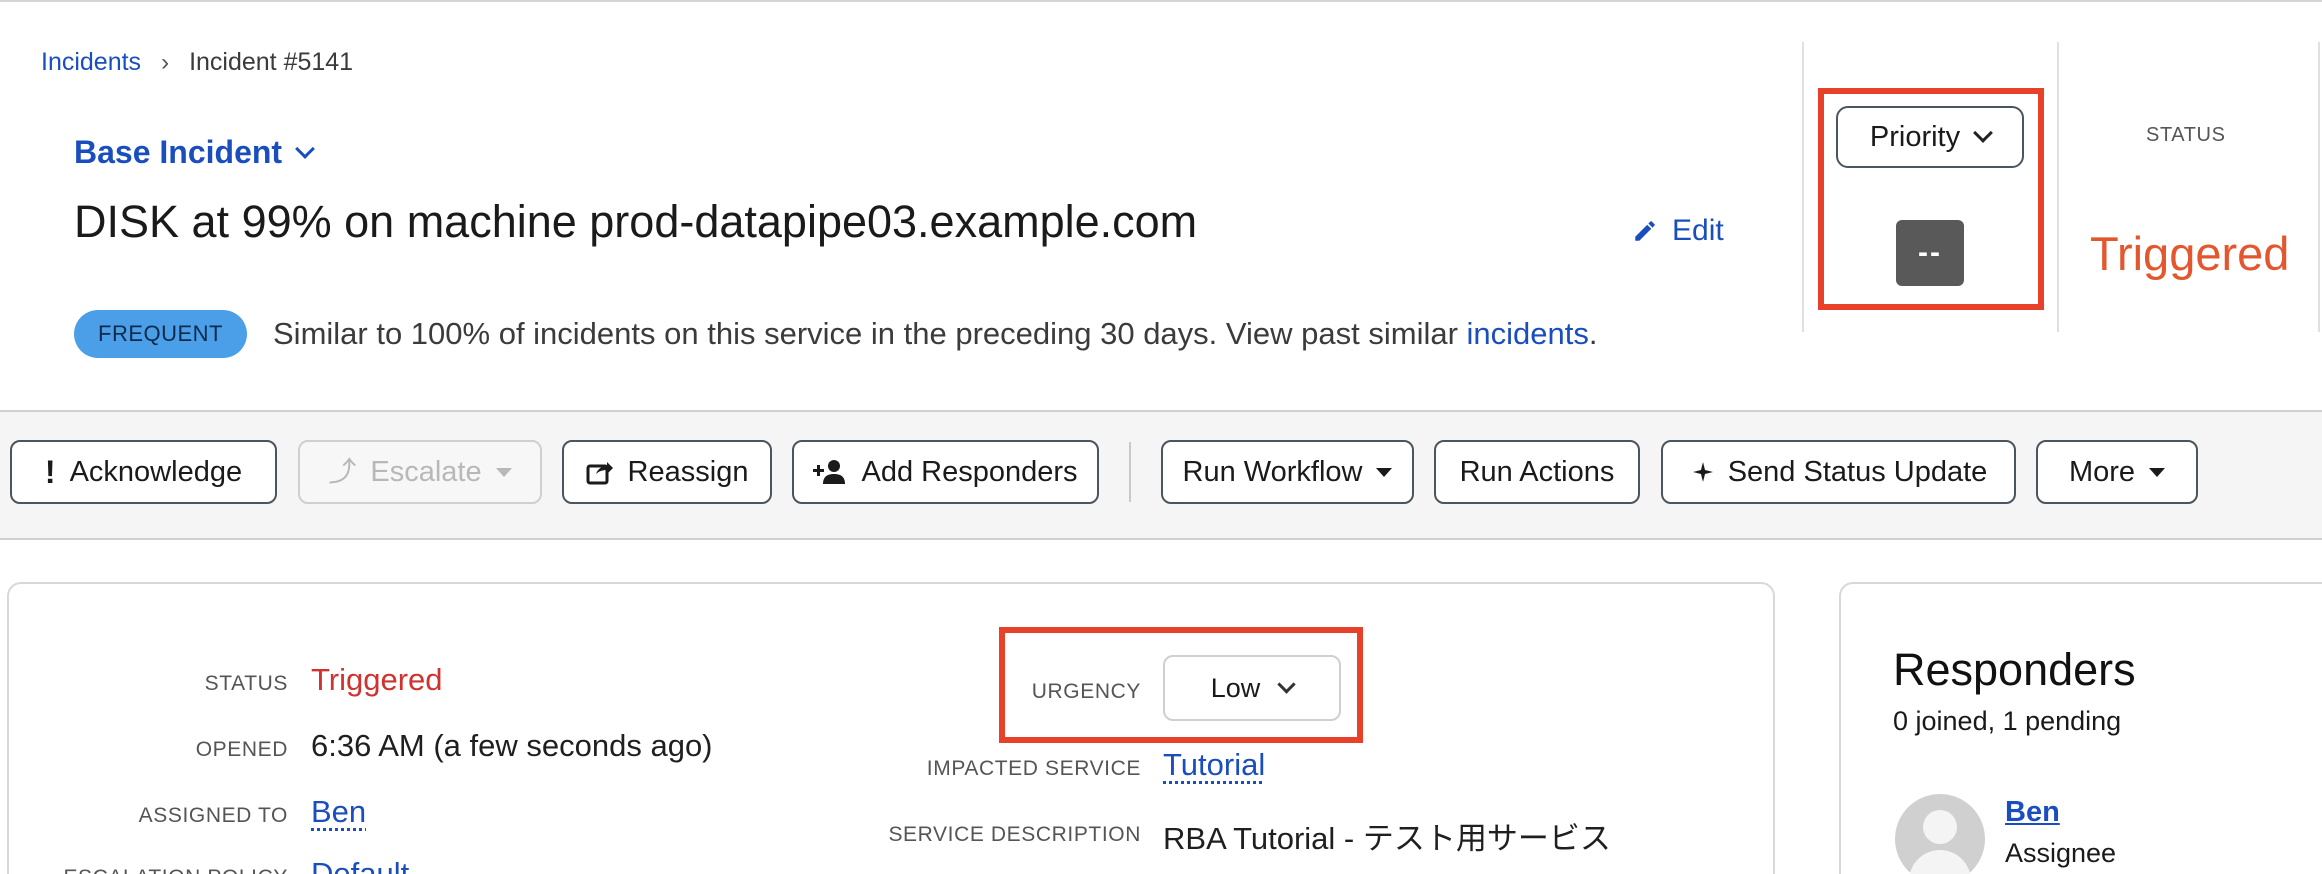 This screenshot has height=874, width=2322. What do you see at coordinates (1130, 472) in the screenshot?
I see `toolbar-separator` at bounding box center [1130, 472].